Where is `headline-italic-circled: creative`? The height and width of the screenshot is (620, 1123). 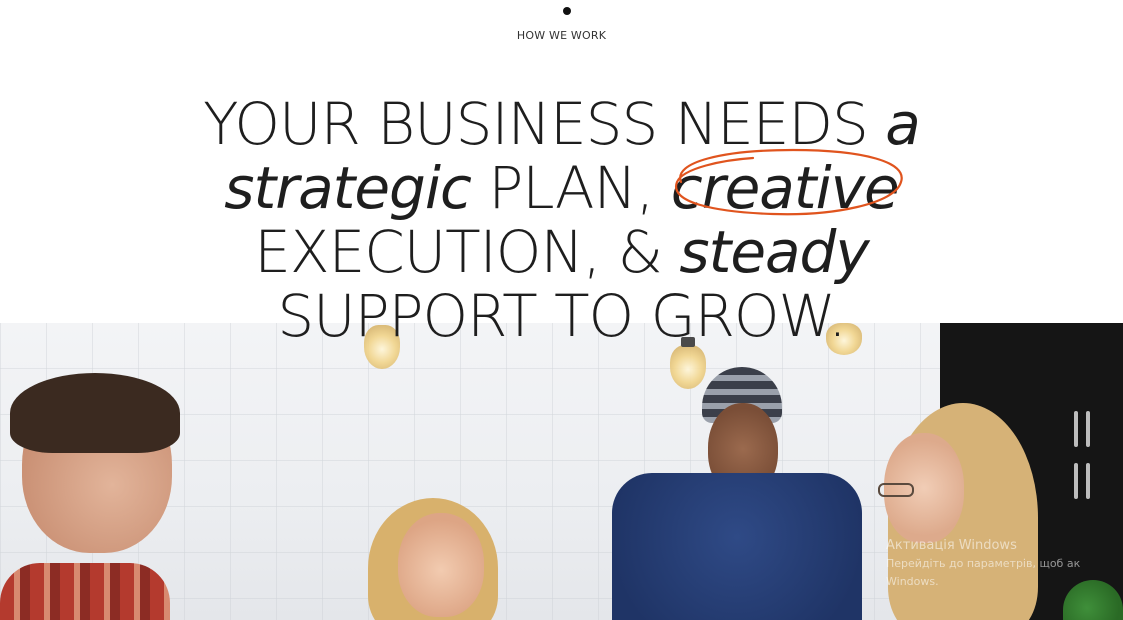 headline-italic-circled: creative is located at coordinates (785, 188).